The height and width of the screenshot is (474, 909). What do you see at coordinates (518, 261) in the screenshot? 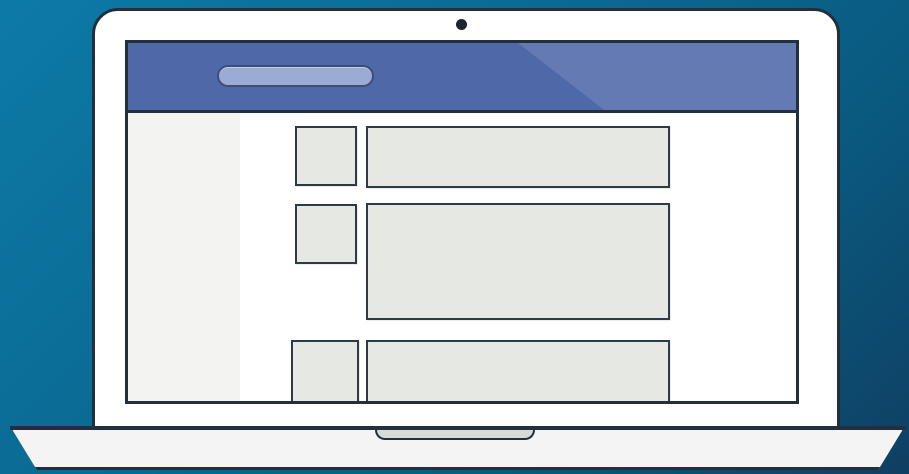
I see `post-2-content-placeholder` at bounding box center [518, 261].